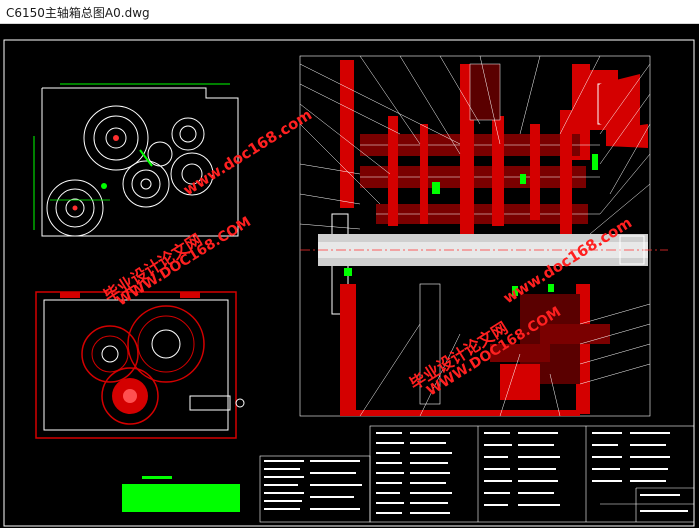 This screenshot has width=699, height=528. I want to click on parts-list-rows, so click(476, 473).